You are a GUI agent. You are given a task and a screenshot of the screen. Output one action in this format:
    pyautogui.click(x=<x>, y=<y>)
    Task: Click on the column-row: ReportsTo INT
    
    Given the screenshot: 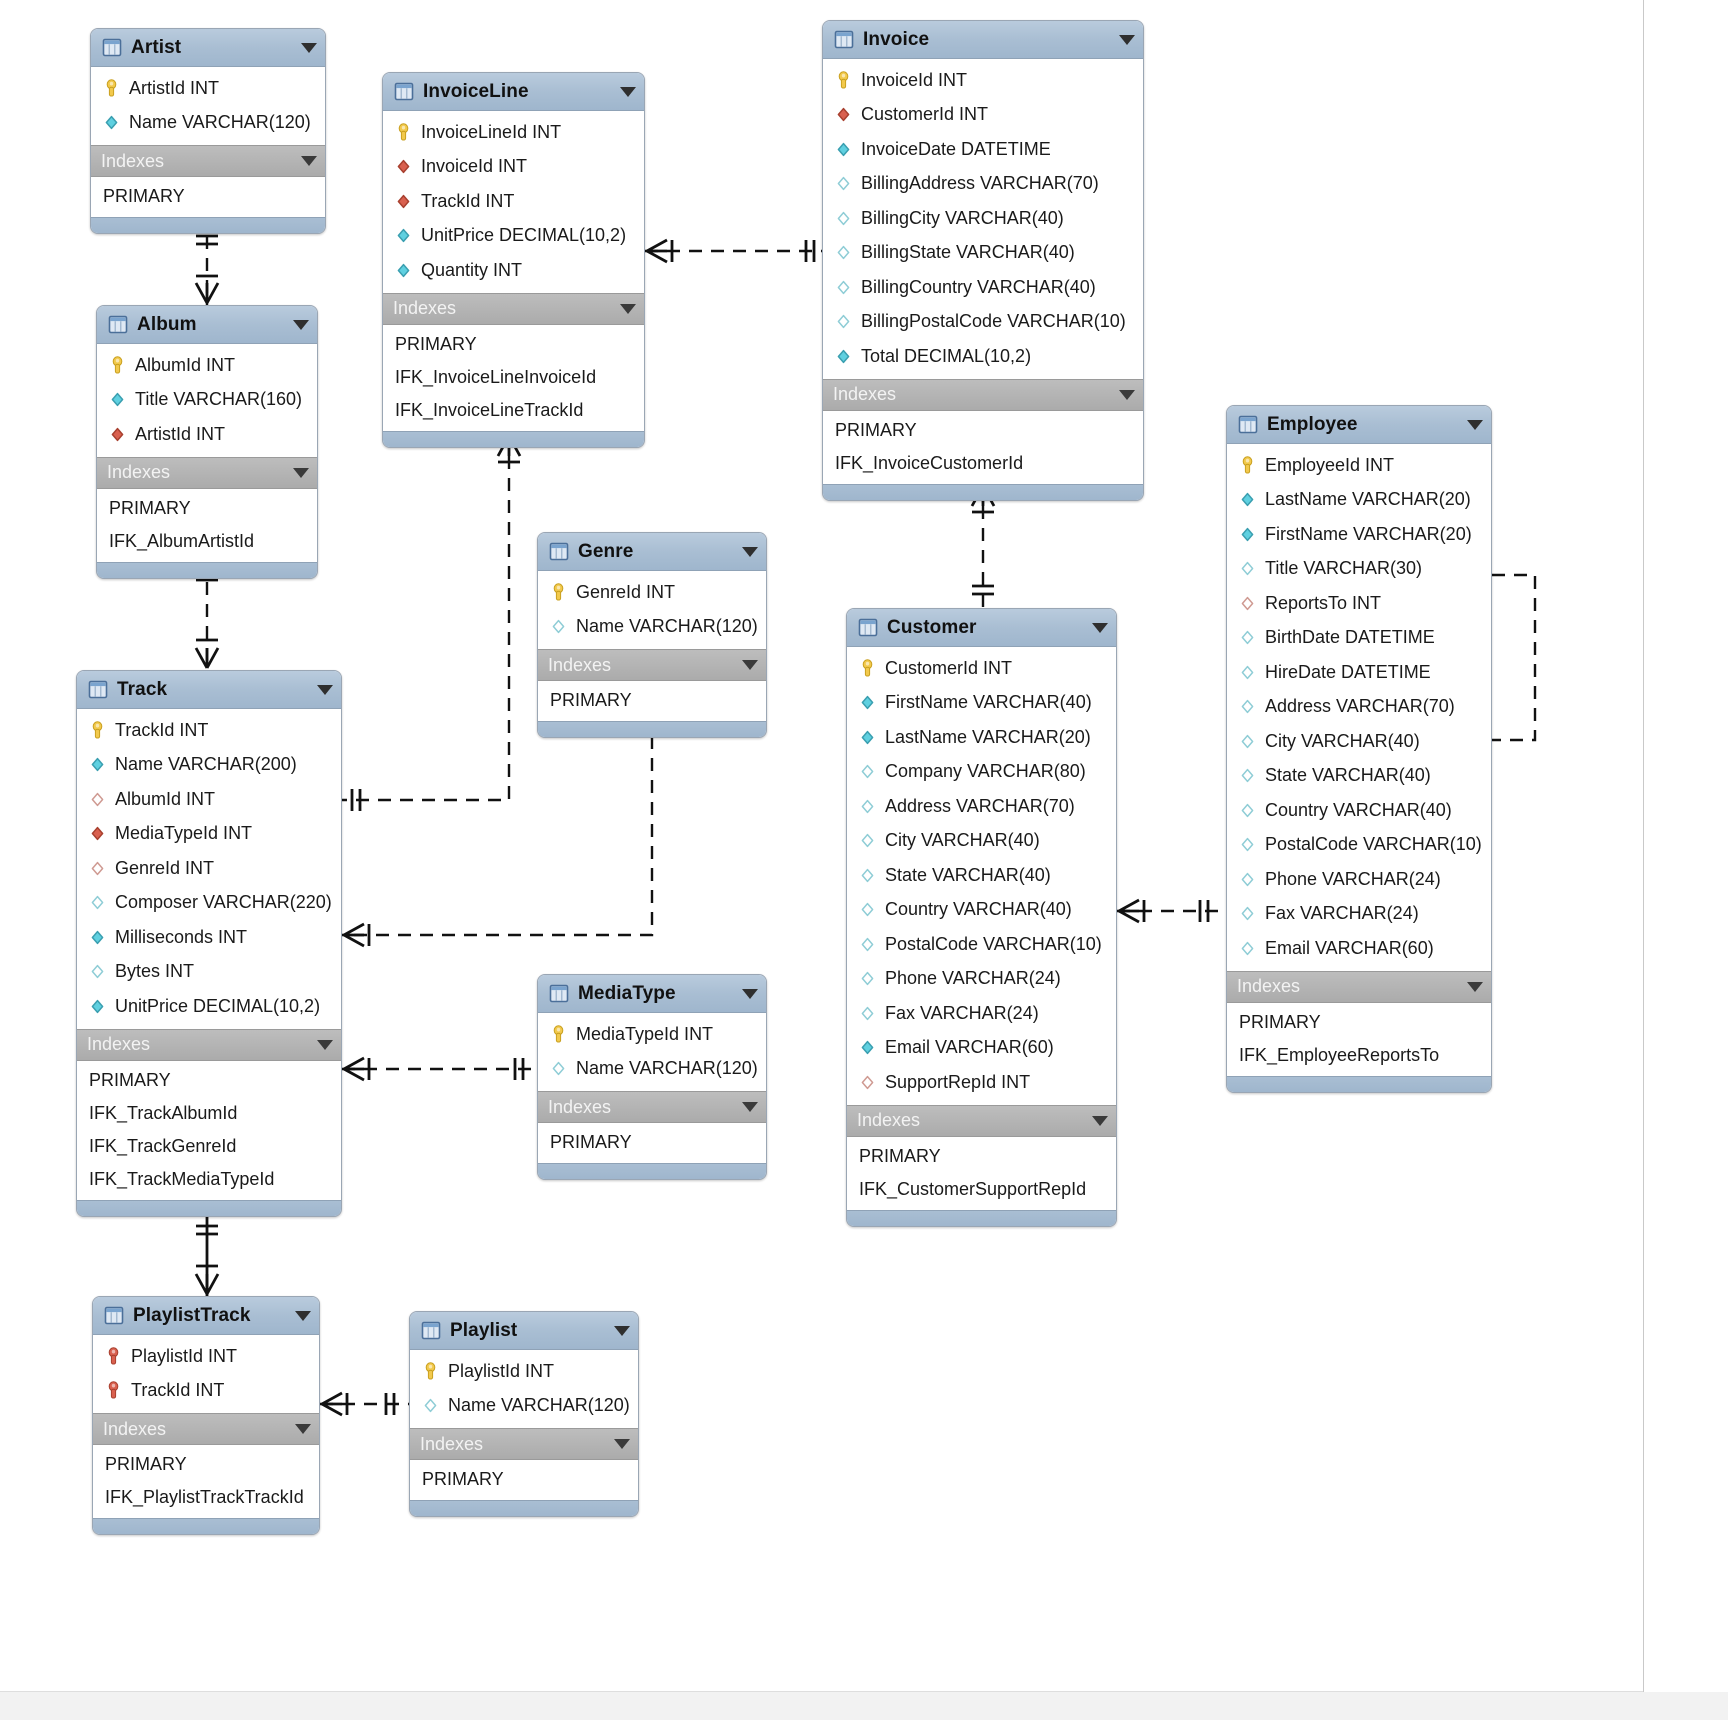 What is the action you would take?
    pyautogui.click(x=1359, y=603)
    